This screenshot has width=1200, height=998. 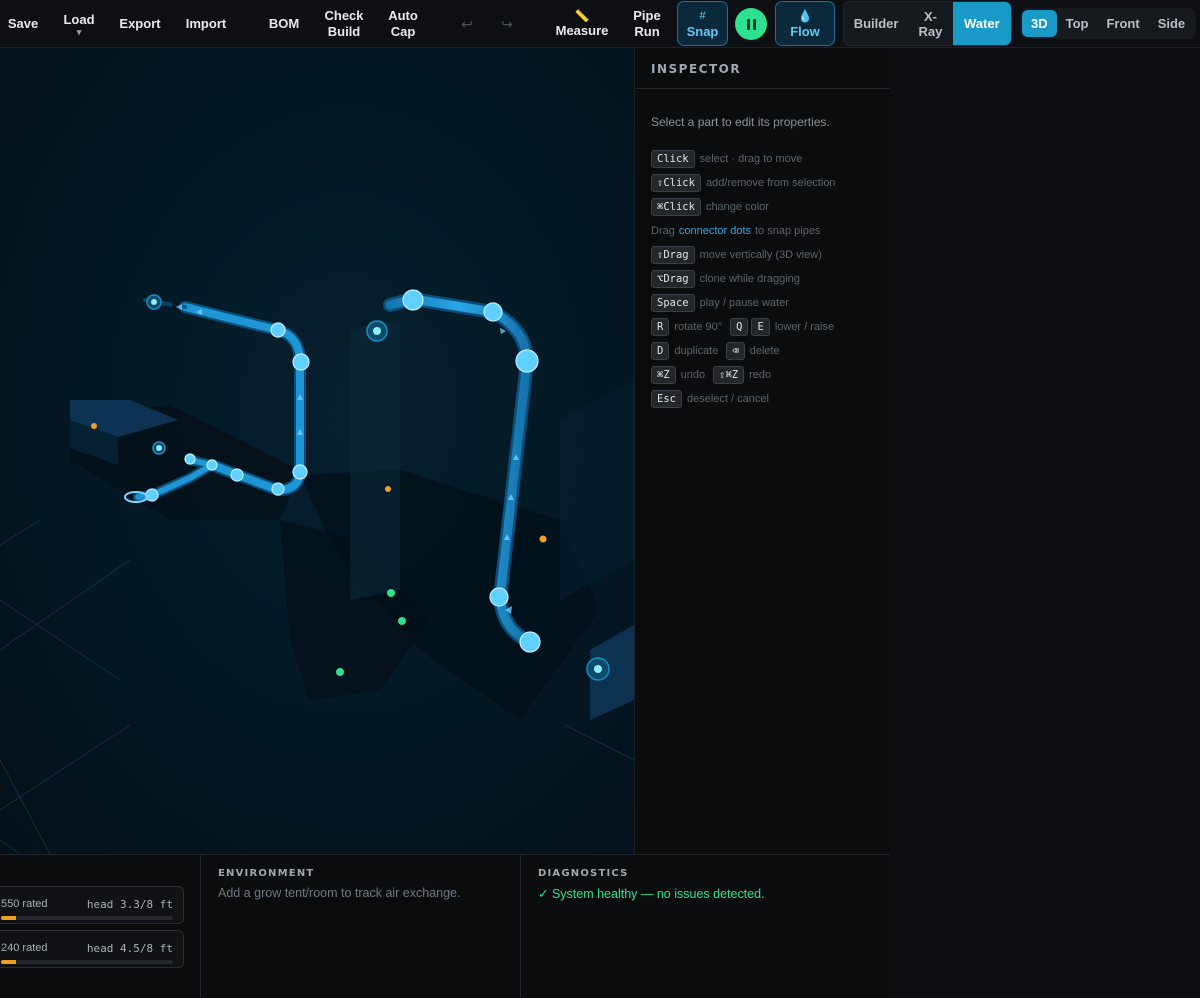 I want to click on shortcut-desc: redo, so click(x=760, y=375).